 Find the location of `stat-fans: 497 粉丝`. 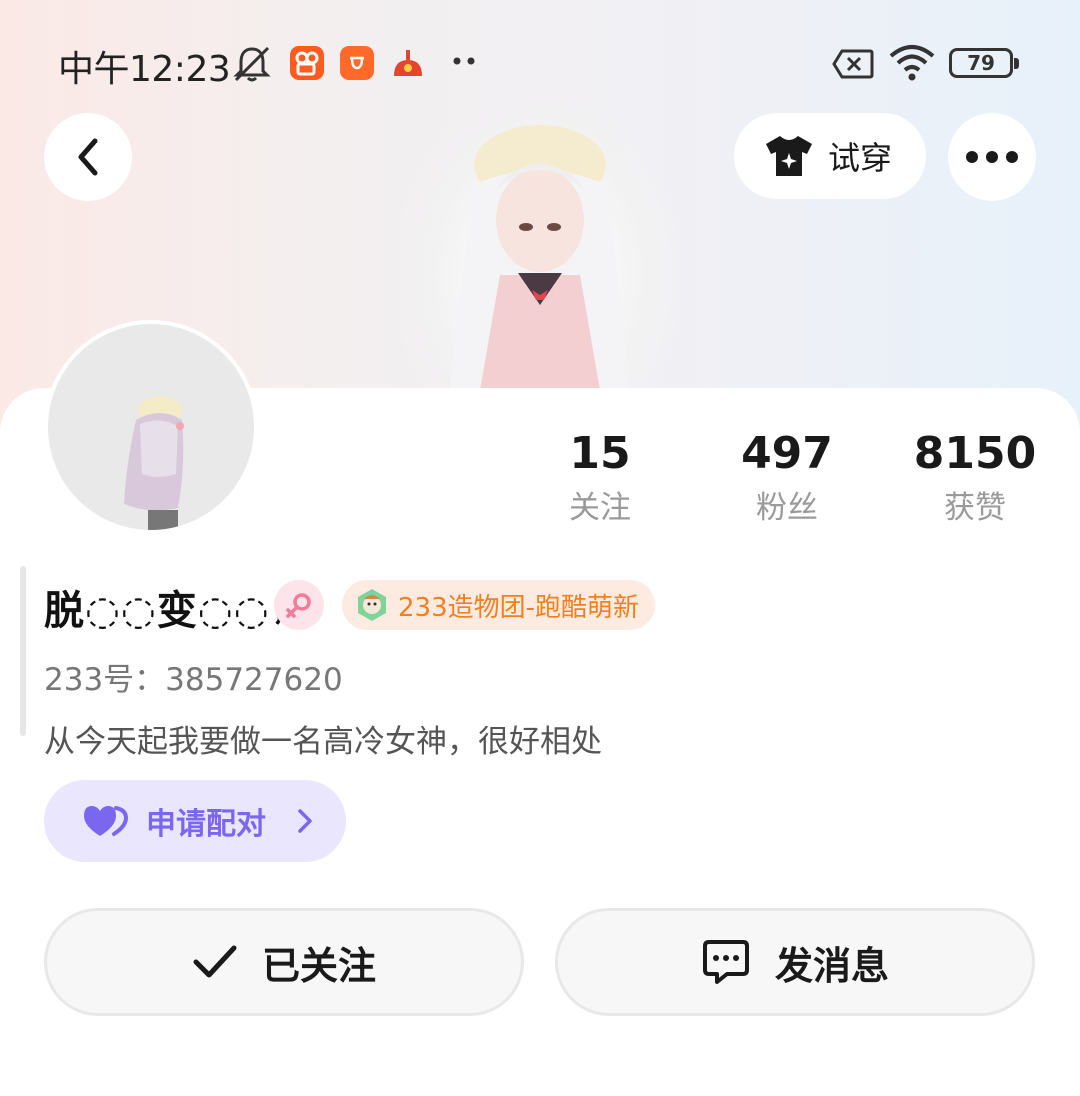

stat-fans: 497 粉丝 is located at coordinates (787, 477).